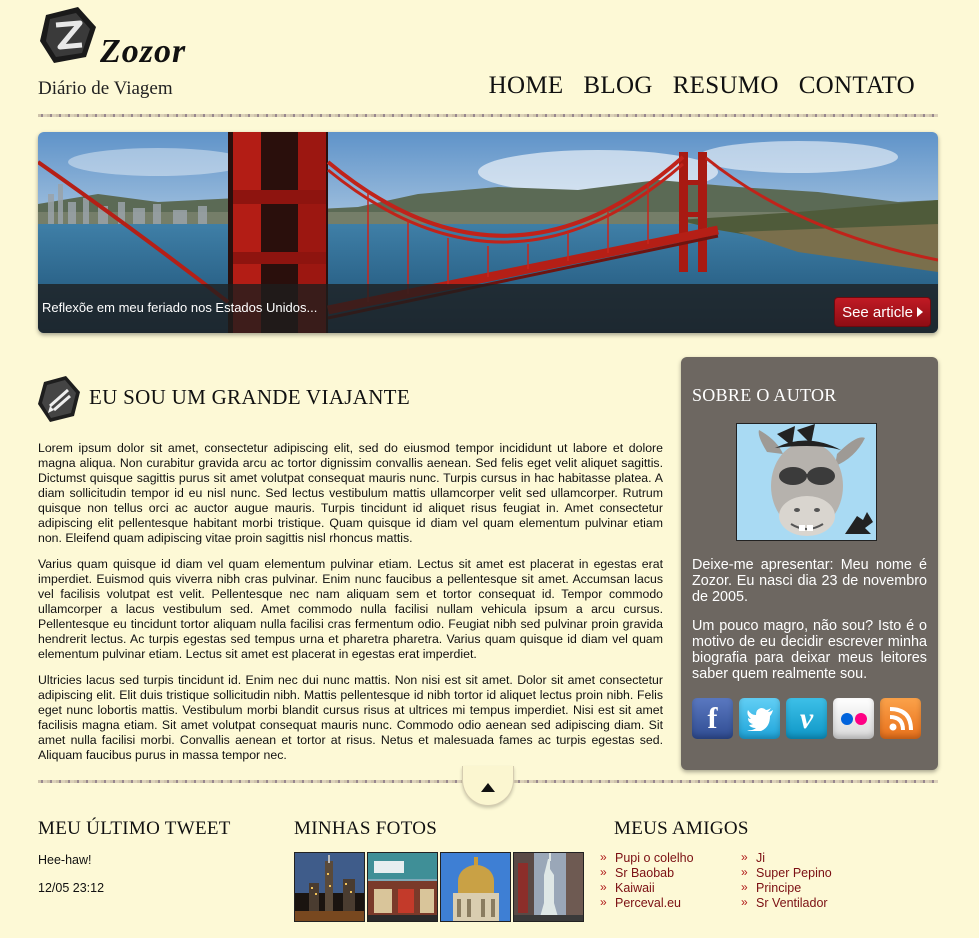 This screenshot has width=979, height=938. Describe the element at coordinates (726, 86) in the screenshot. I see `nav-resumo: RESUMO` at that location.